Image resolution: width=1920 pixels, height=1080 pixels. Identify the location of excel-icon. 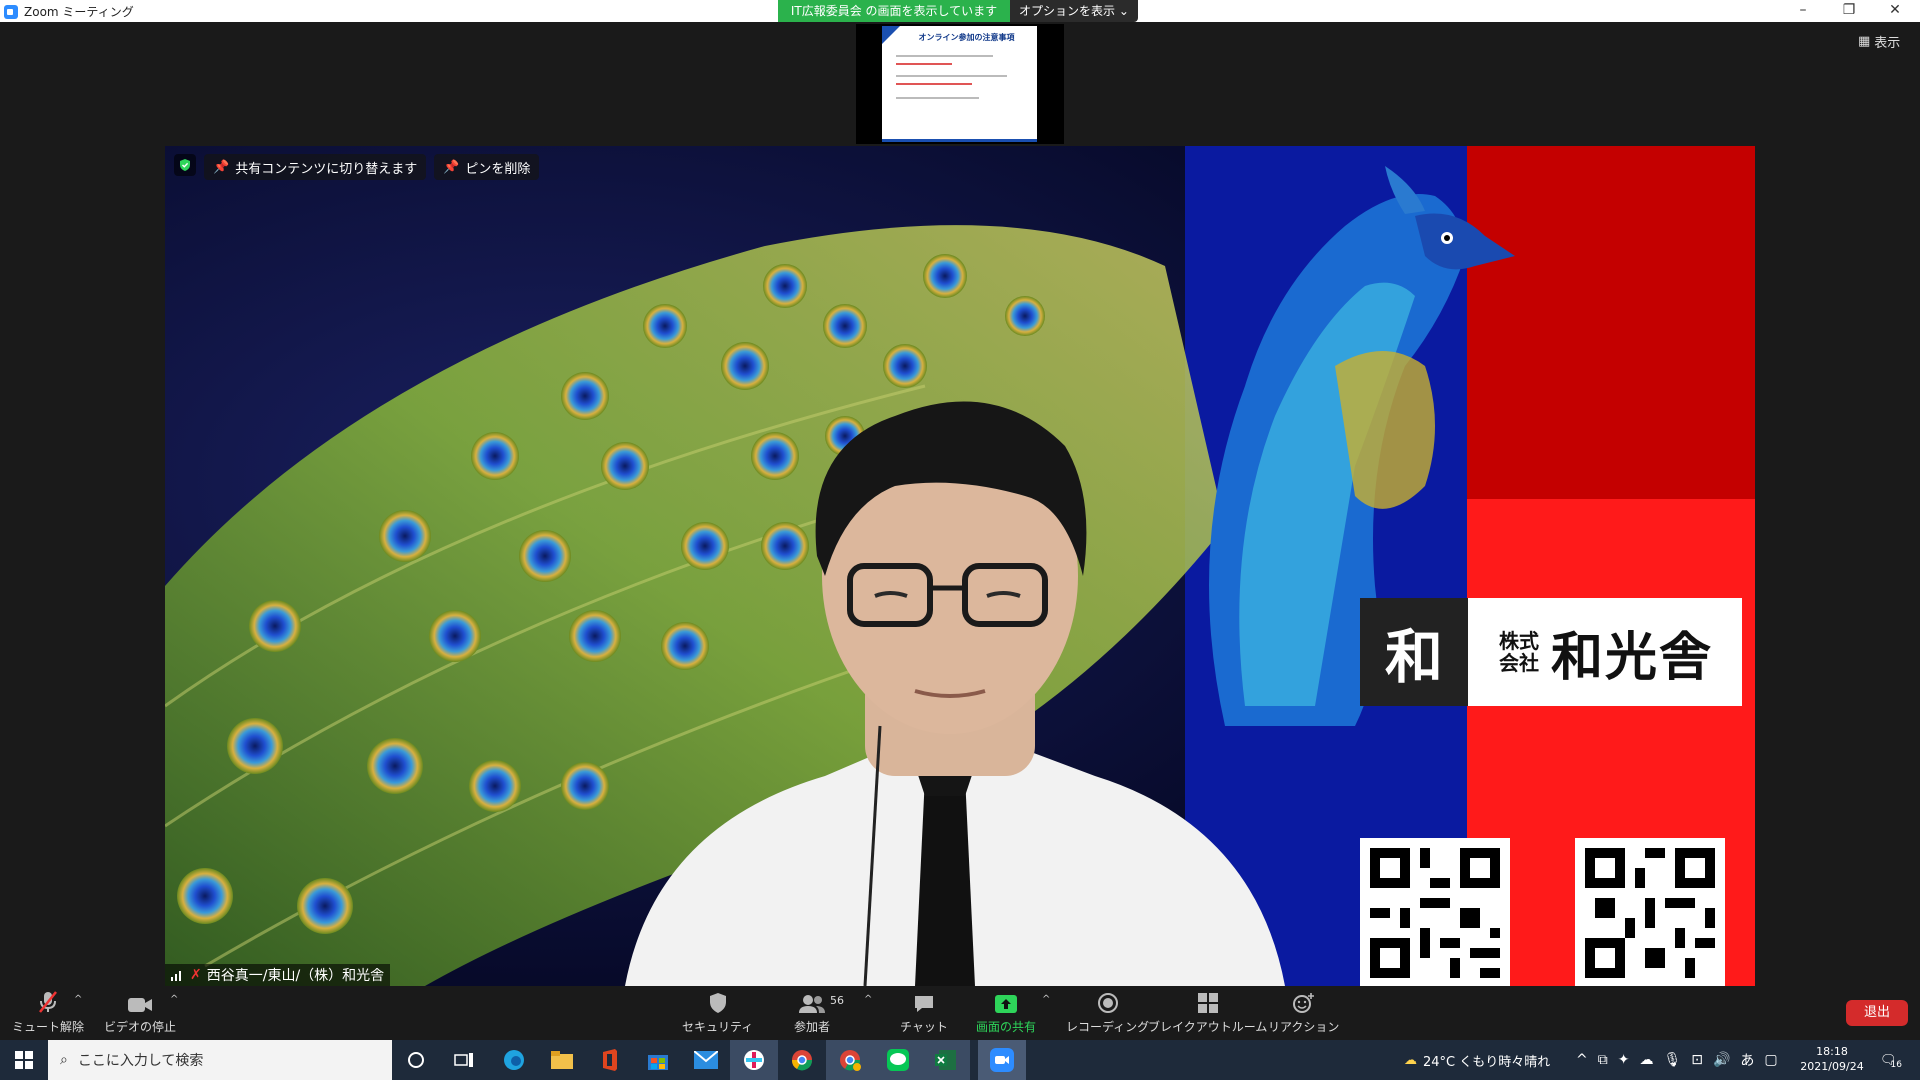
(946, 1060).